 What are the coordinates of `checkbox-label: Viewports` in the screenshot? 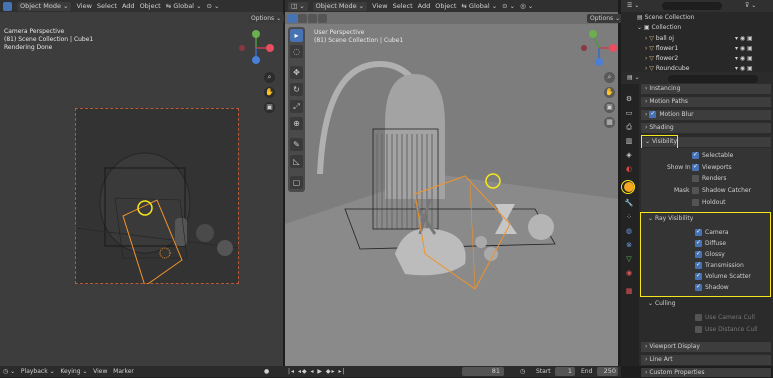 It's located at (717, 167).